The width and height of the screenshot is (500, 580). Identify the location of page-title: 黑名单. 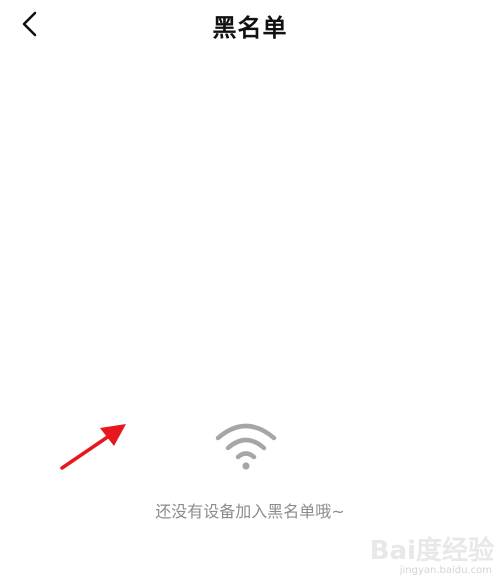
(250, 28).